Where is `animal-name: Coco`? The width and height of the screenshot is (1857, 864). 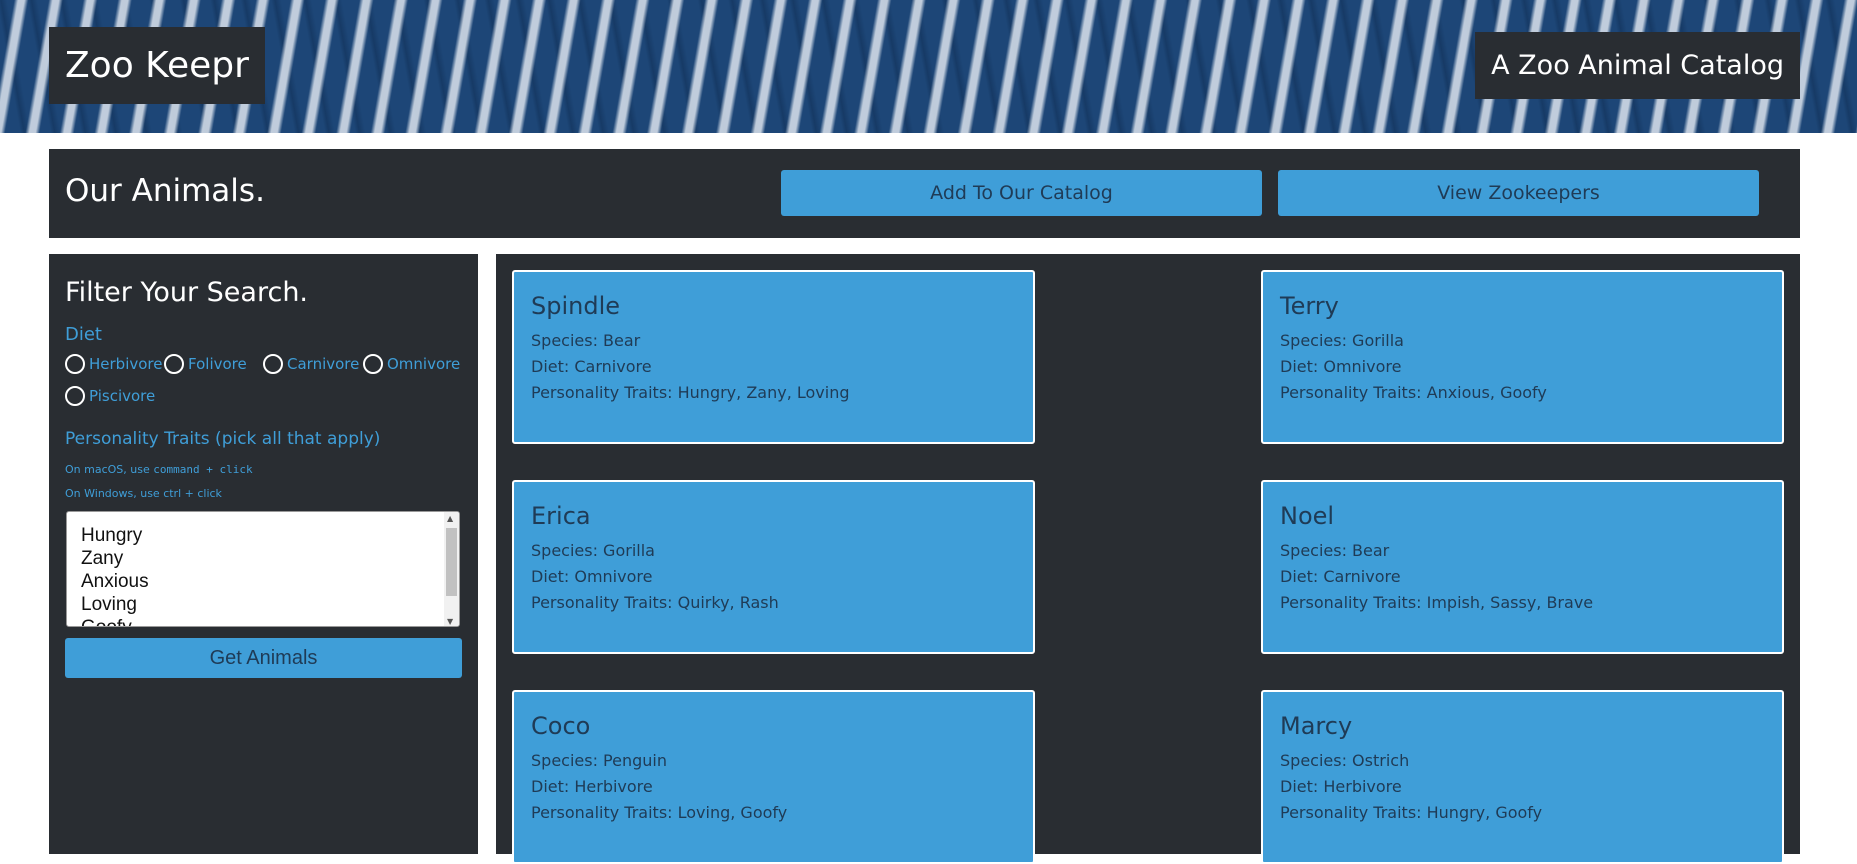
animal-name: Coco is located at coordinates (561, 726).